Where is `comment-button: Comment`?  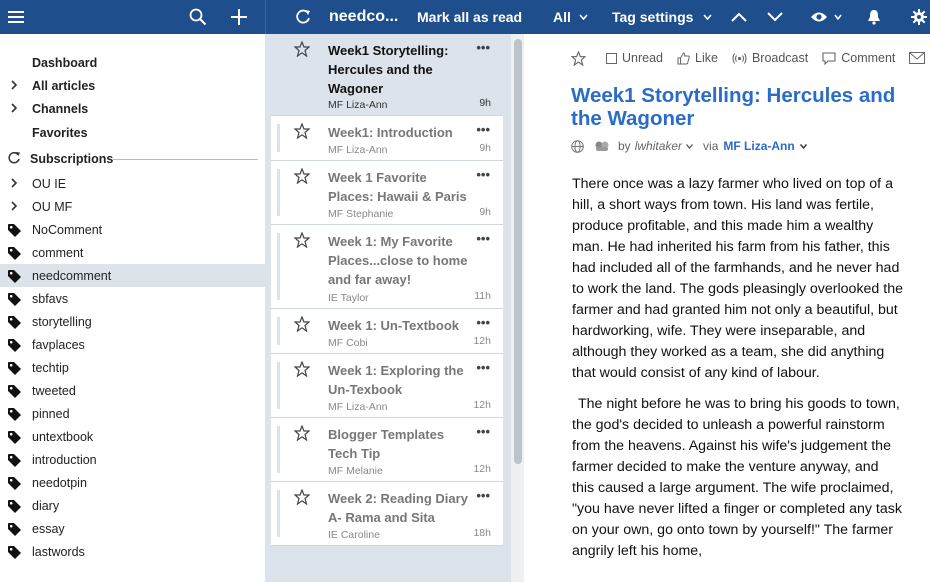
comment-button: Comment is located at coordinates (858, 58).